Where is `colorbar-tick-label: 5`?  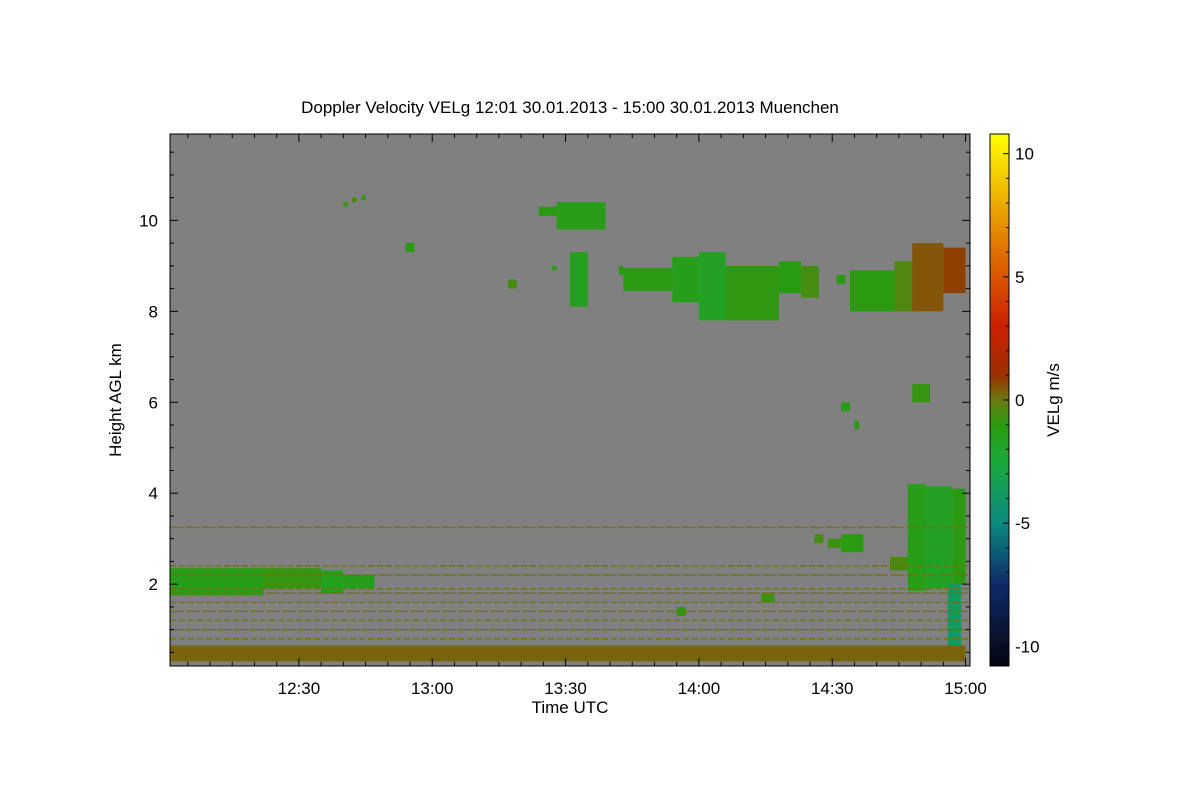 colorbar-tick-label: 5 is located at coordinates (1019, 277).